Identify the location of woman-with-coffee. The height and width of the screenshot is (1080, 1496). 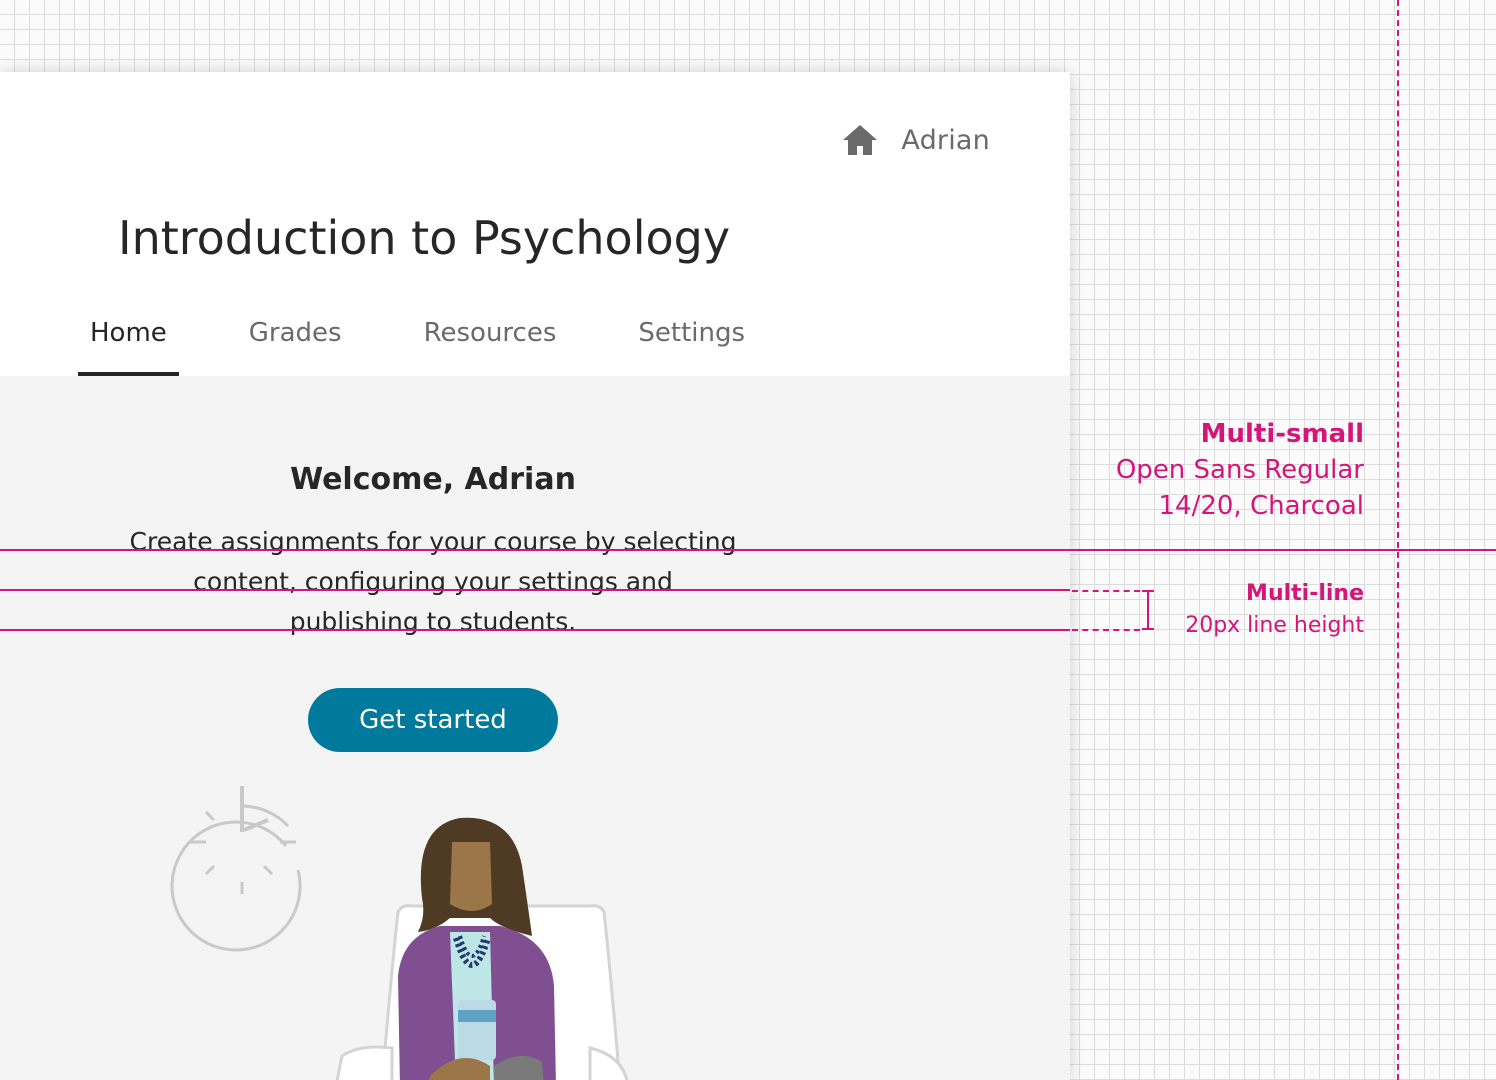
(482, 948).